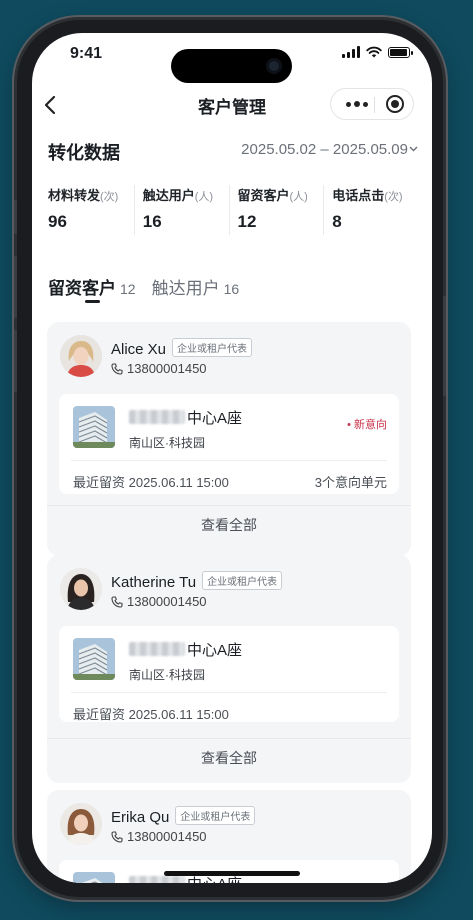  What do you see at coordinates (140, 817) in the screenshot?
I see `customer-name: Erika Qu` at bounding box center [140, 817].